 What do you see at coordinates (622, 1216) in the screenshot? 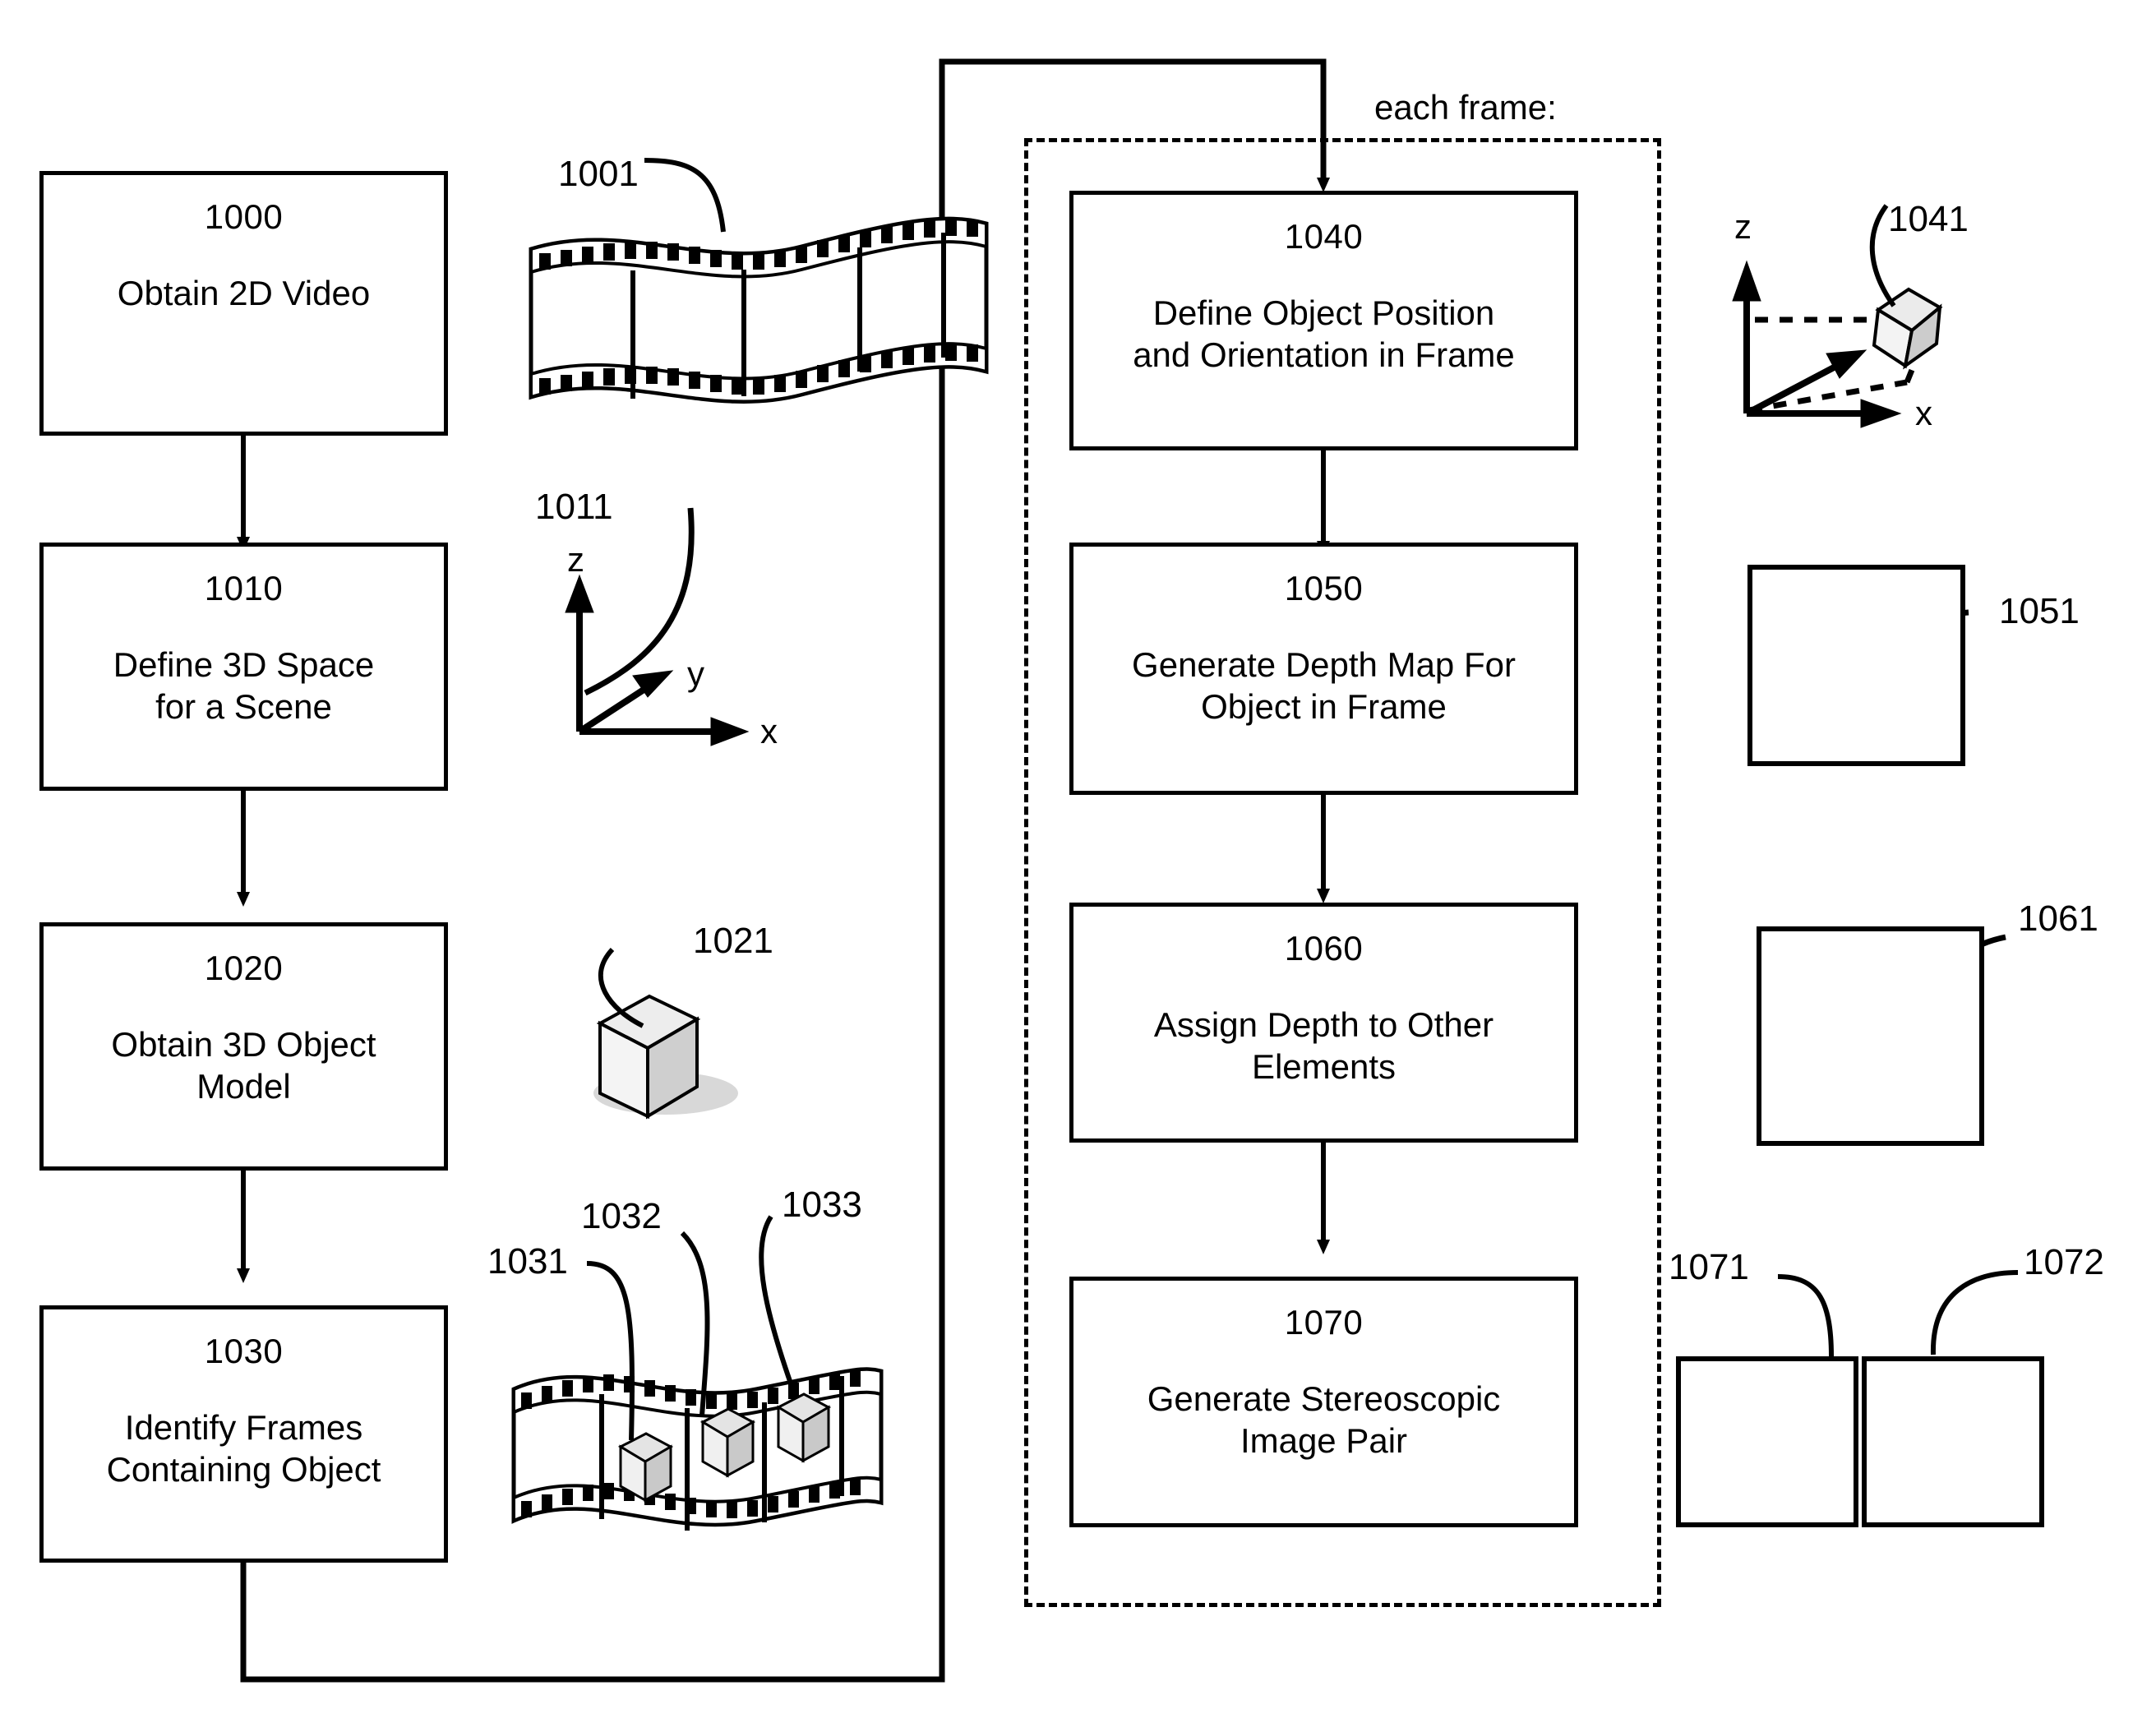
I see `ref-tag-1032: 1032` at bounding box center [622, 1216].